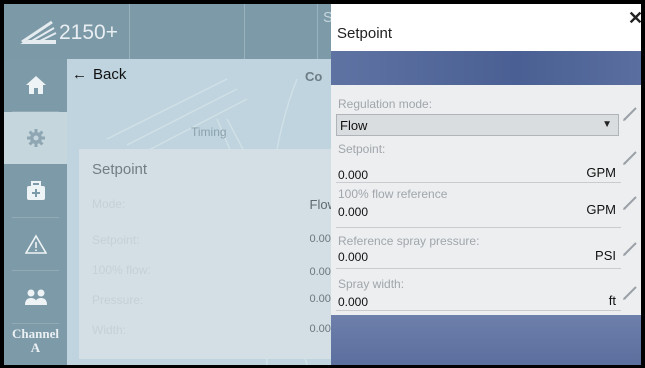 This screenshot has width=645, height=368. Describe the element at coordinates (354, 125) in the screenshot. I see `regulation-mode-value: Flow` at that location.